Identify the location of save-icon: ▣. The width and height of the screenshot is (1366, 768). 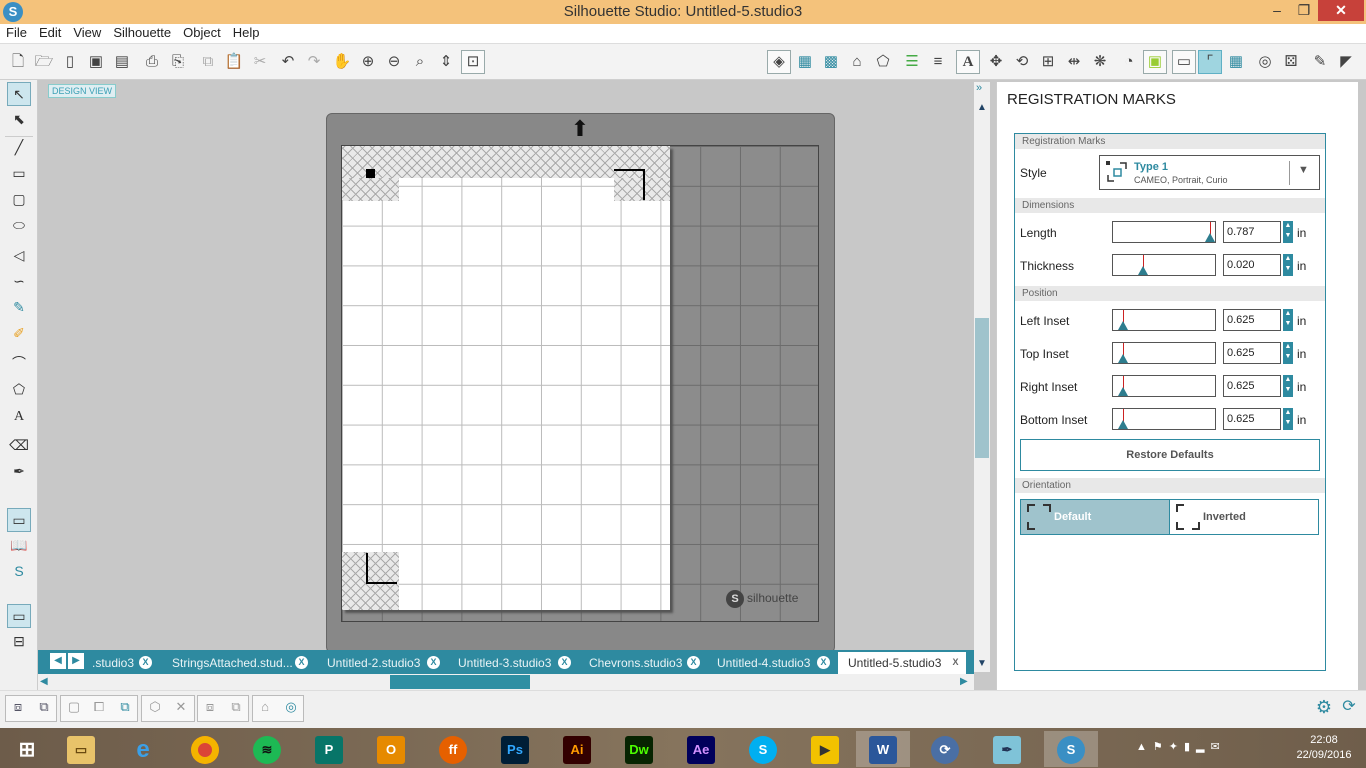
(96, 62).